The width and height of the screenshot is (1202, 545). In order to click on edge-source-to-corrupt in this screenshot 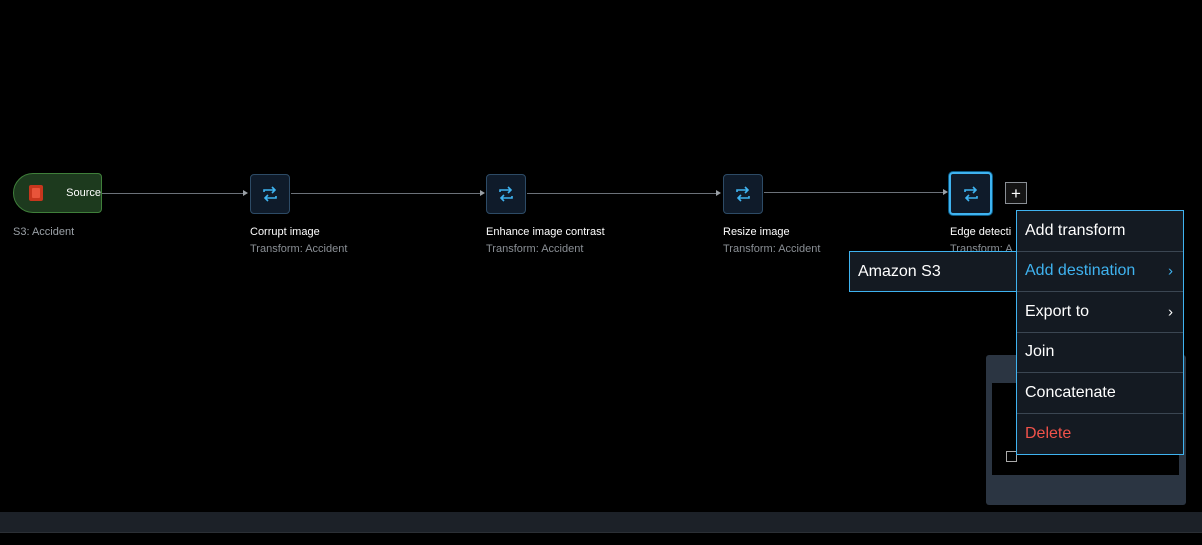, I will do `click(173, 193)`.